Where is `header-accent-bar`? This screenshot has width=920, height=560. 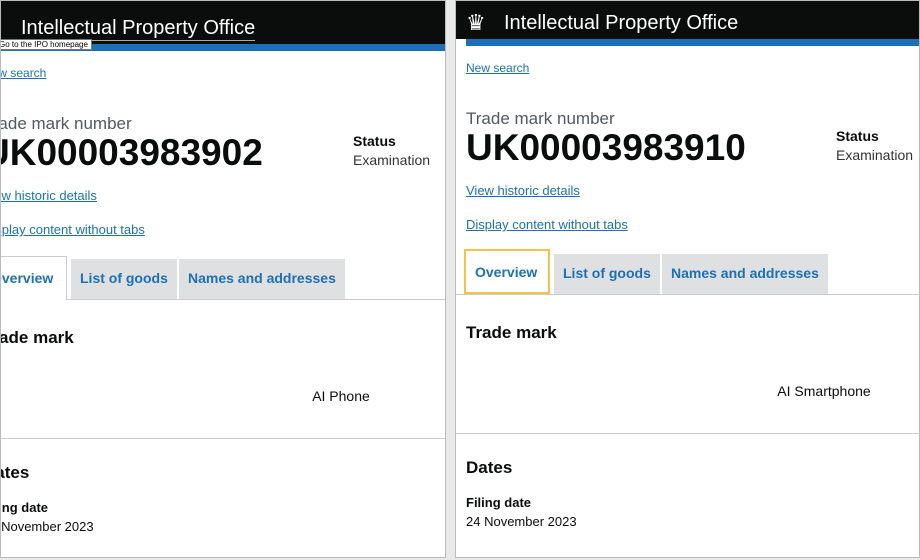
header-accent-bar is located at coordinates (692, 42).